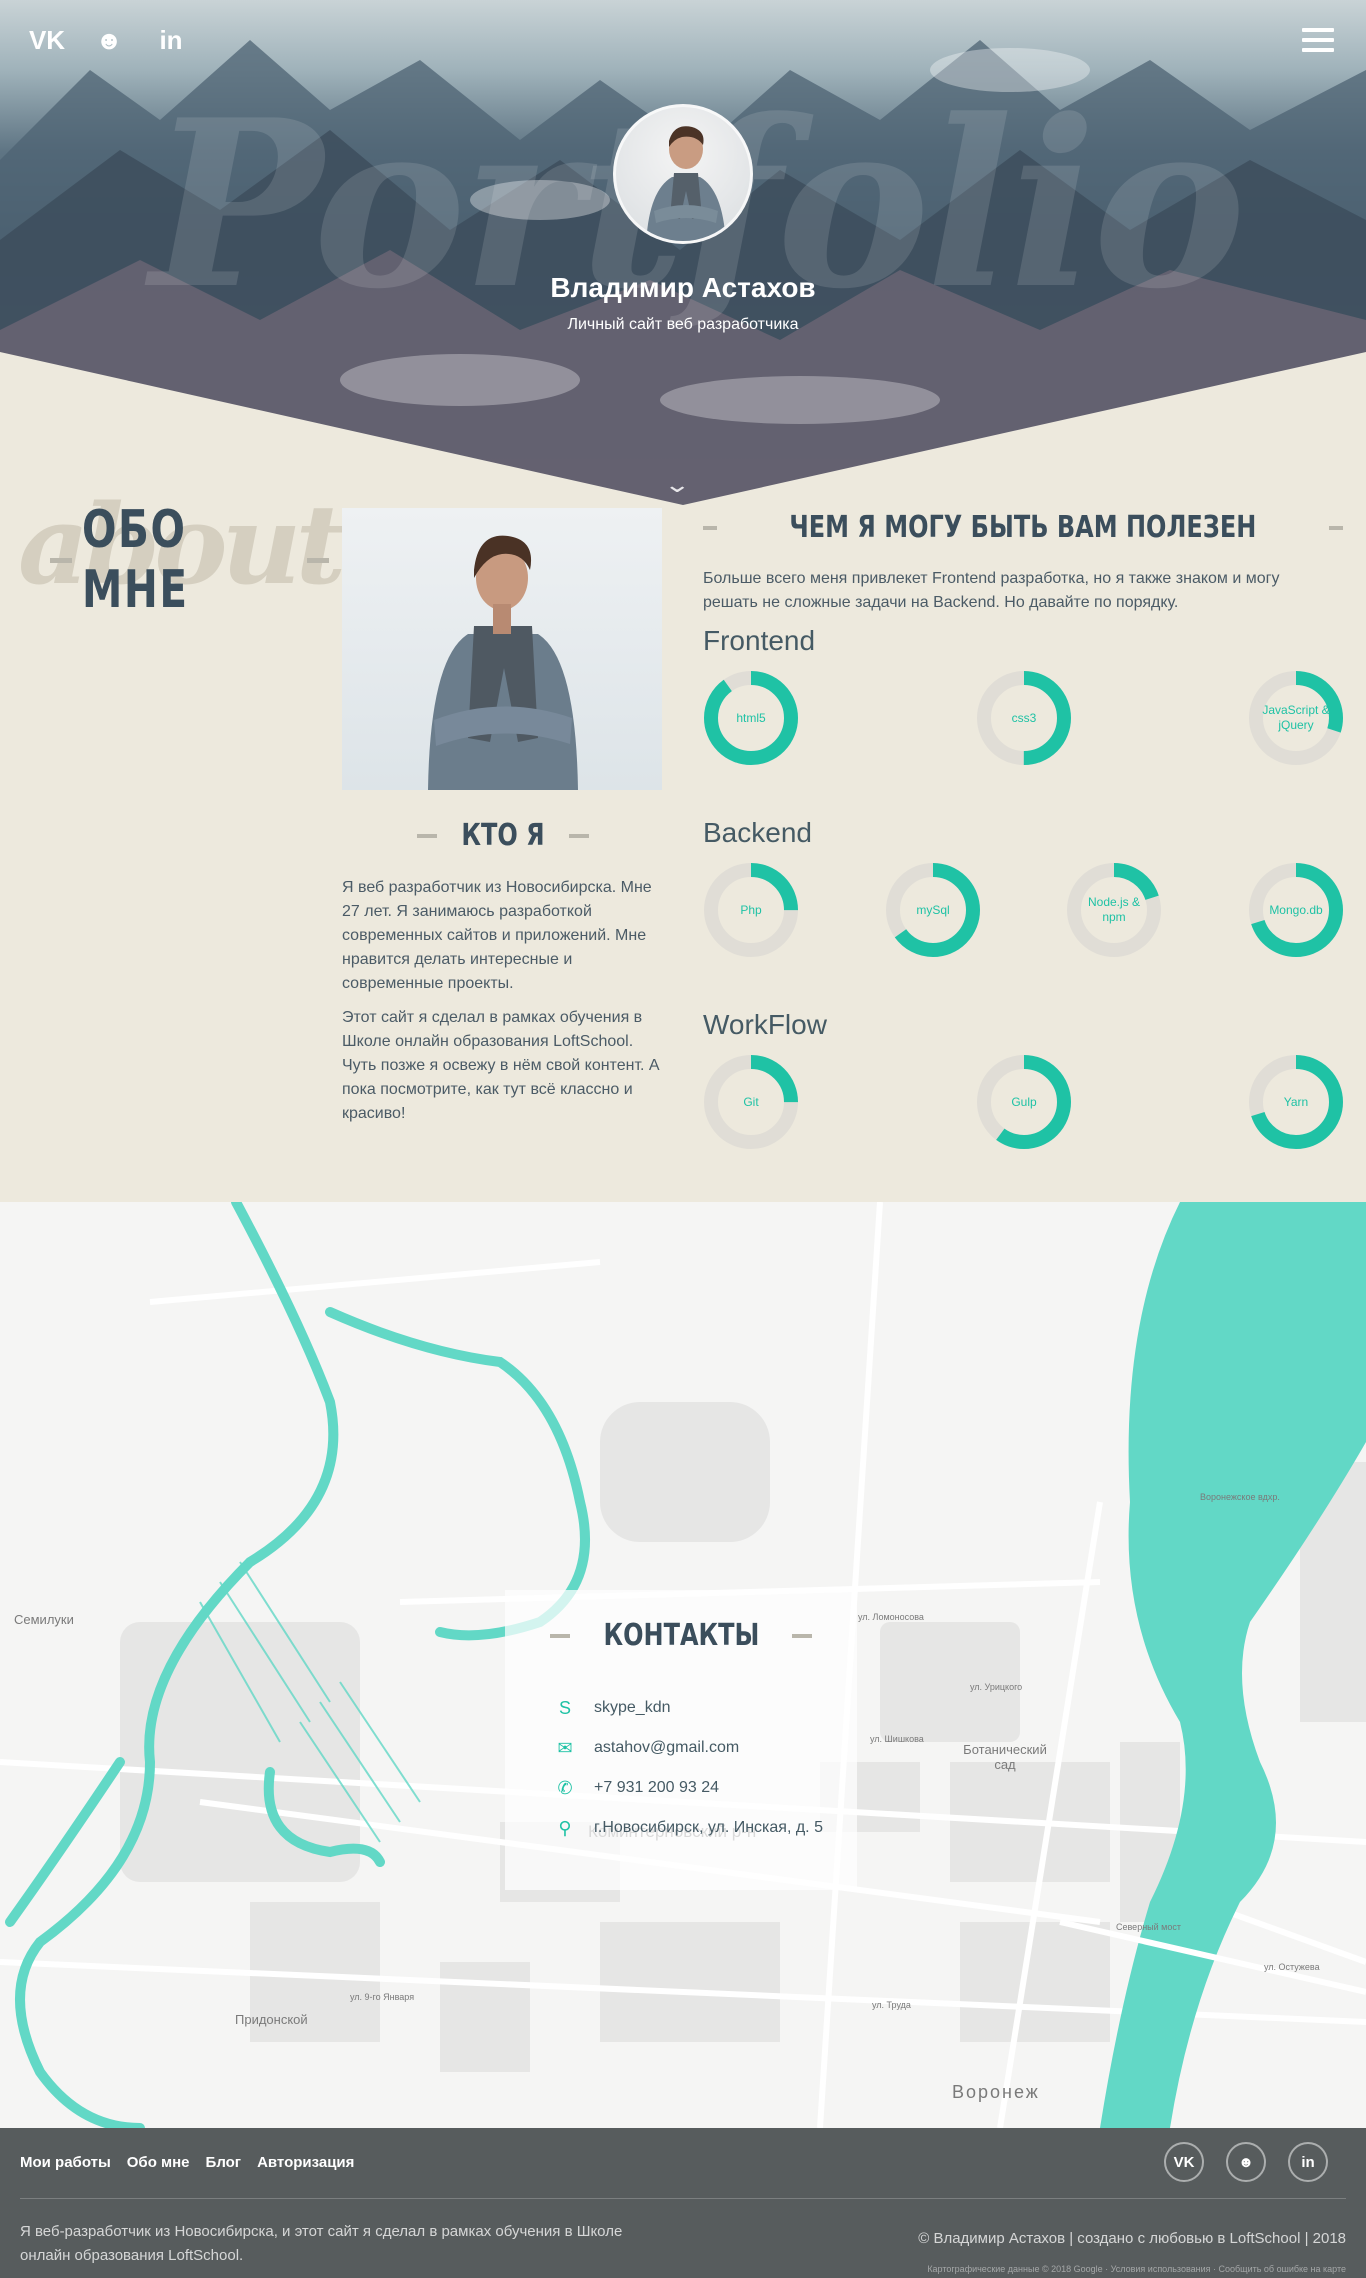  What do you see at coordinates (1308, 2162) in the screenshot?
I see `linkedin-icon: in` at bounding box center [1308, 2162].